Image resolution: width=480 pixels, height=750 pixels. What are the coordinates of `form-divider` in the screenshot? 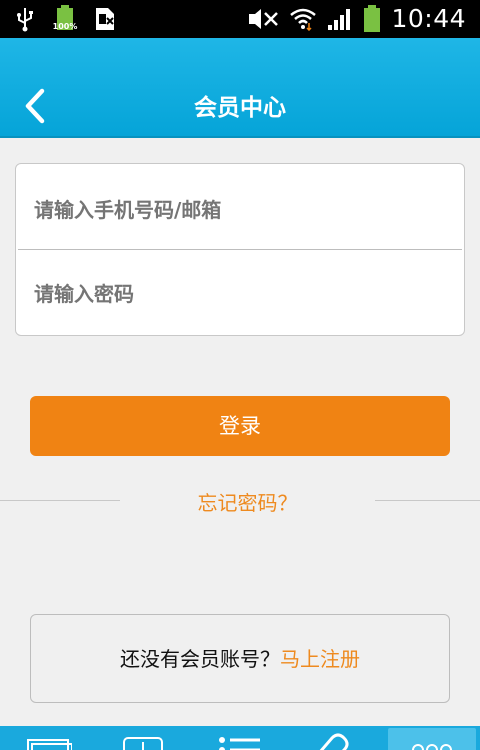 It's located at (240, 249).